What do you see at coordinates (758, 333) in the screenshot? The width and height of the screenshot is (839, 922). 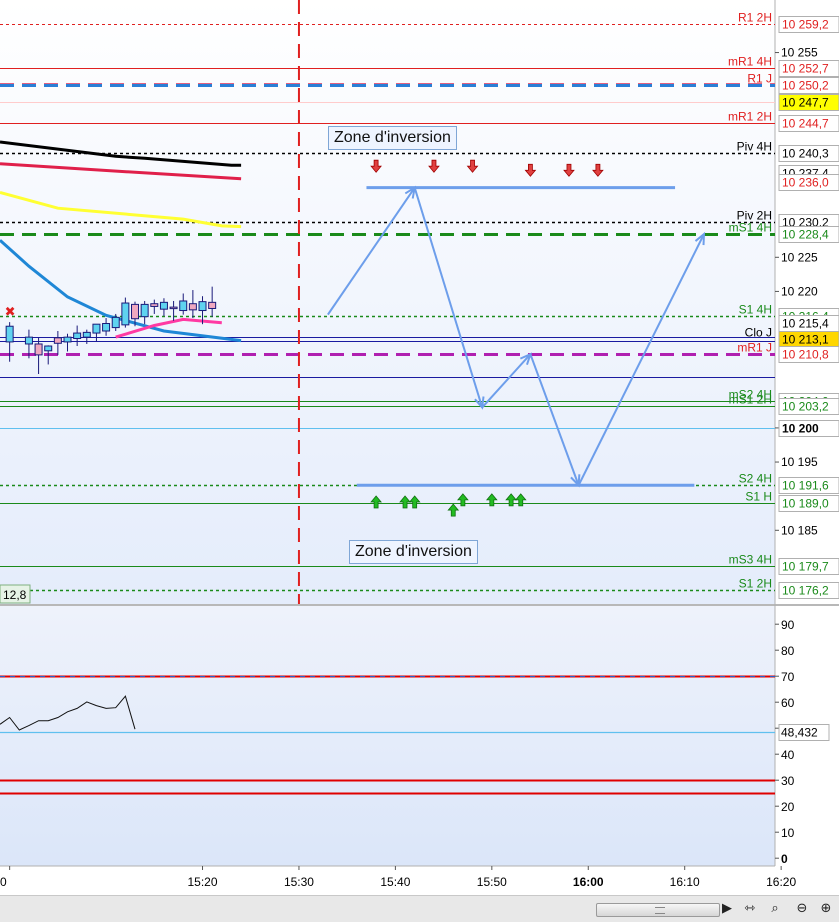 I see `level-label: Clo J` at bounding box center [758, 333].